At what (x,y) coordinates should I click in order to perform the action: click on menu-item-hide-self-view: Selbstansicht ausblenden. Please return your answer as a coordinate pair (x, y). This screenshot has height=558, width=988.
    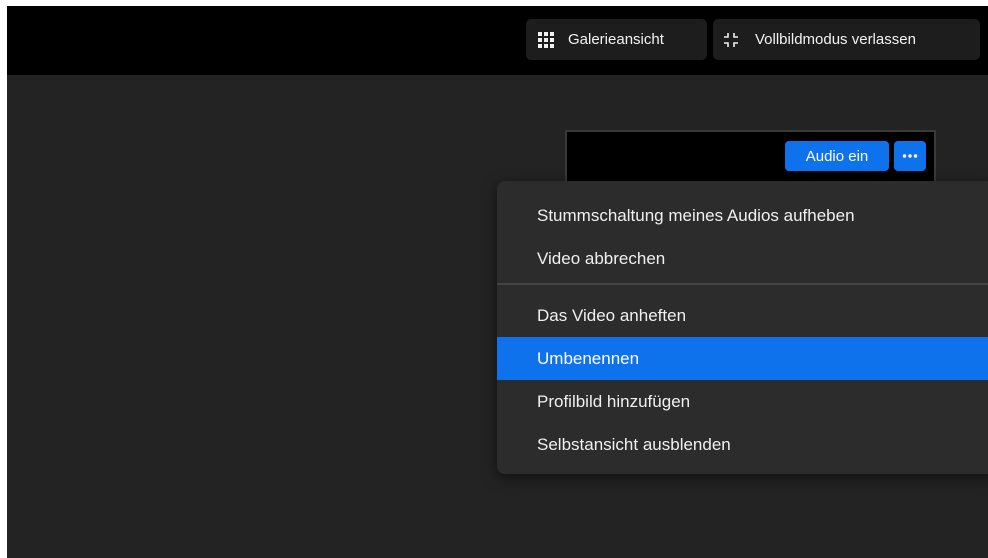
    Looking at the image, I should click on (742, 444).